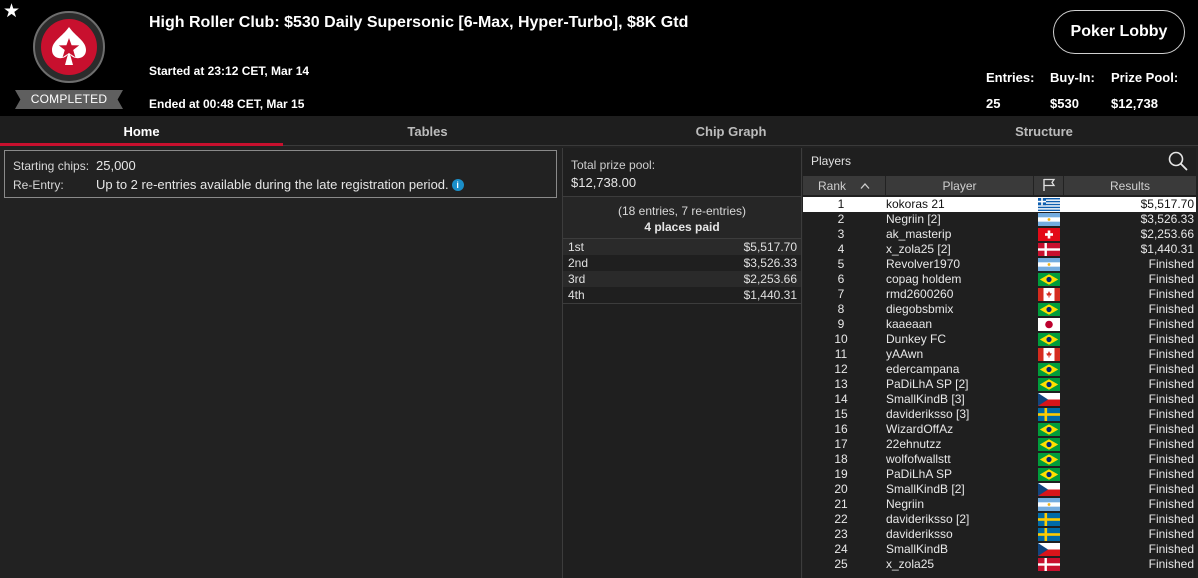 The image size is (1198, 578). What do you see at coordinates (1049, 414) in the screenshot?
I see `se-flag-icon` at bounding box center [1049, 414].